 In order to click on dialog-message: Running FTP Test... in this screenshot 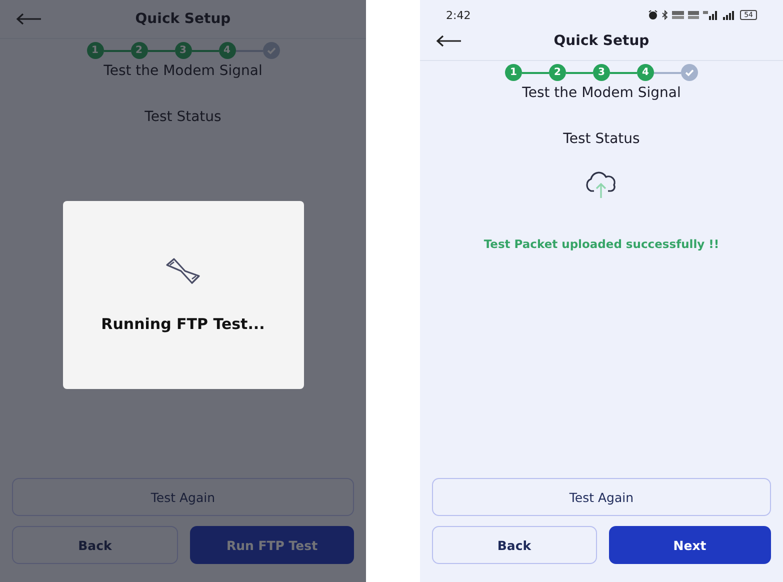, I will do `click(183, 324)`.